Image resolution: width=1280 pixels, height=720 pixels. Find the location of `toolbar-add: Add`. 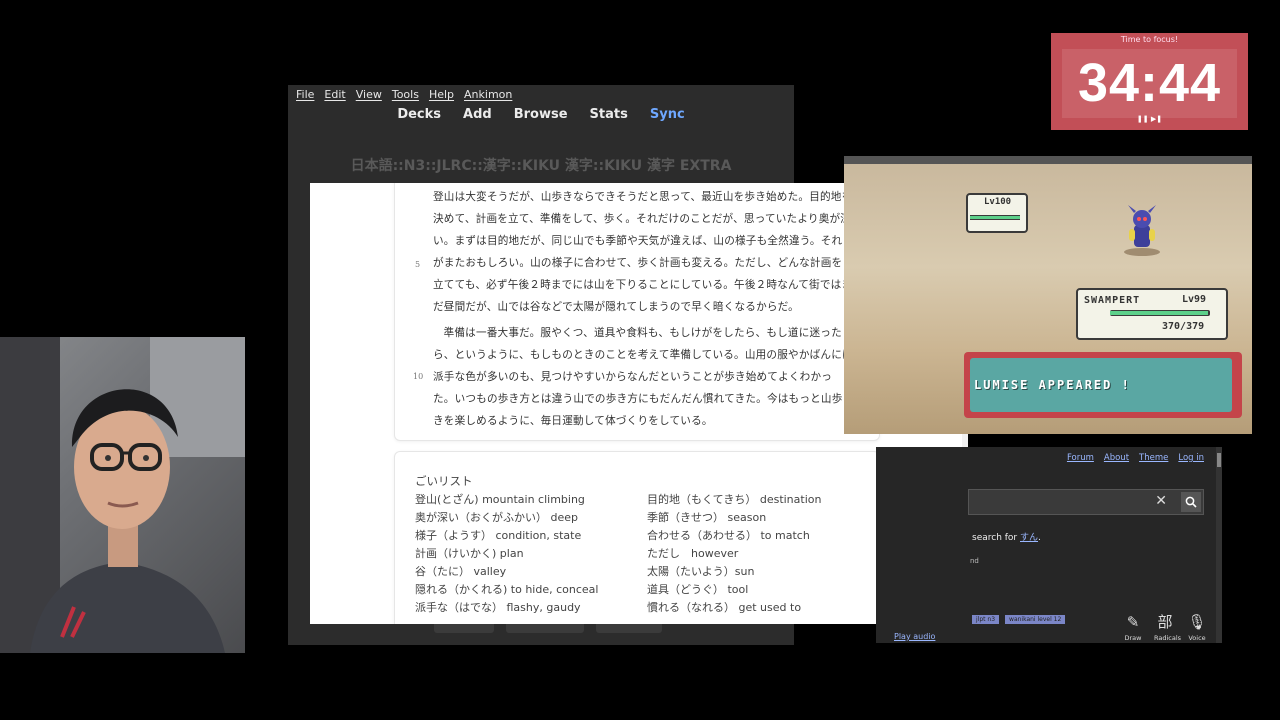

toolbar-add: Add is located at coordinates (477, 114).